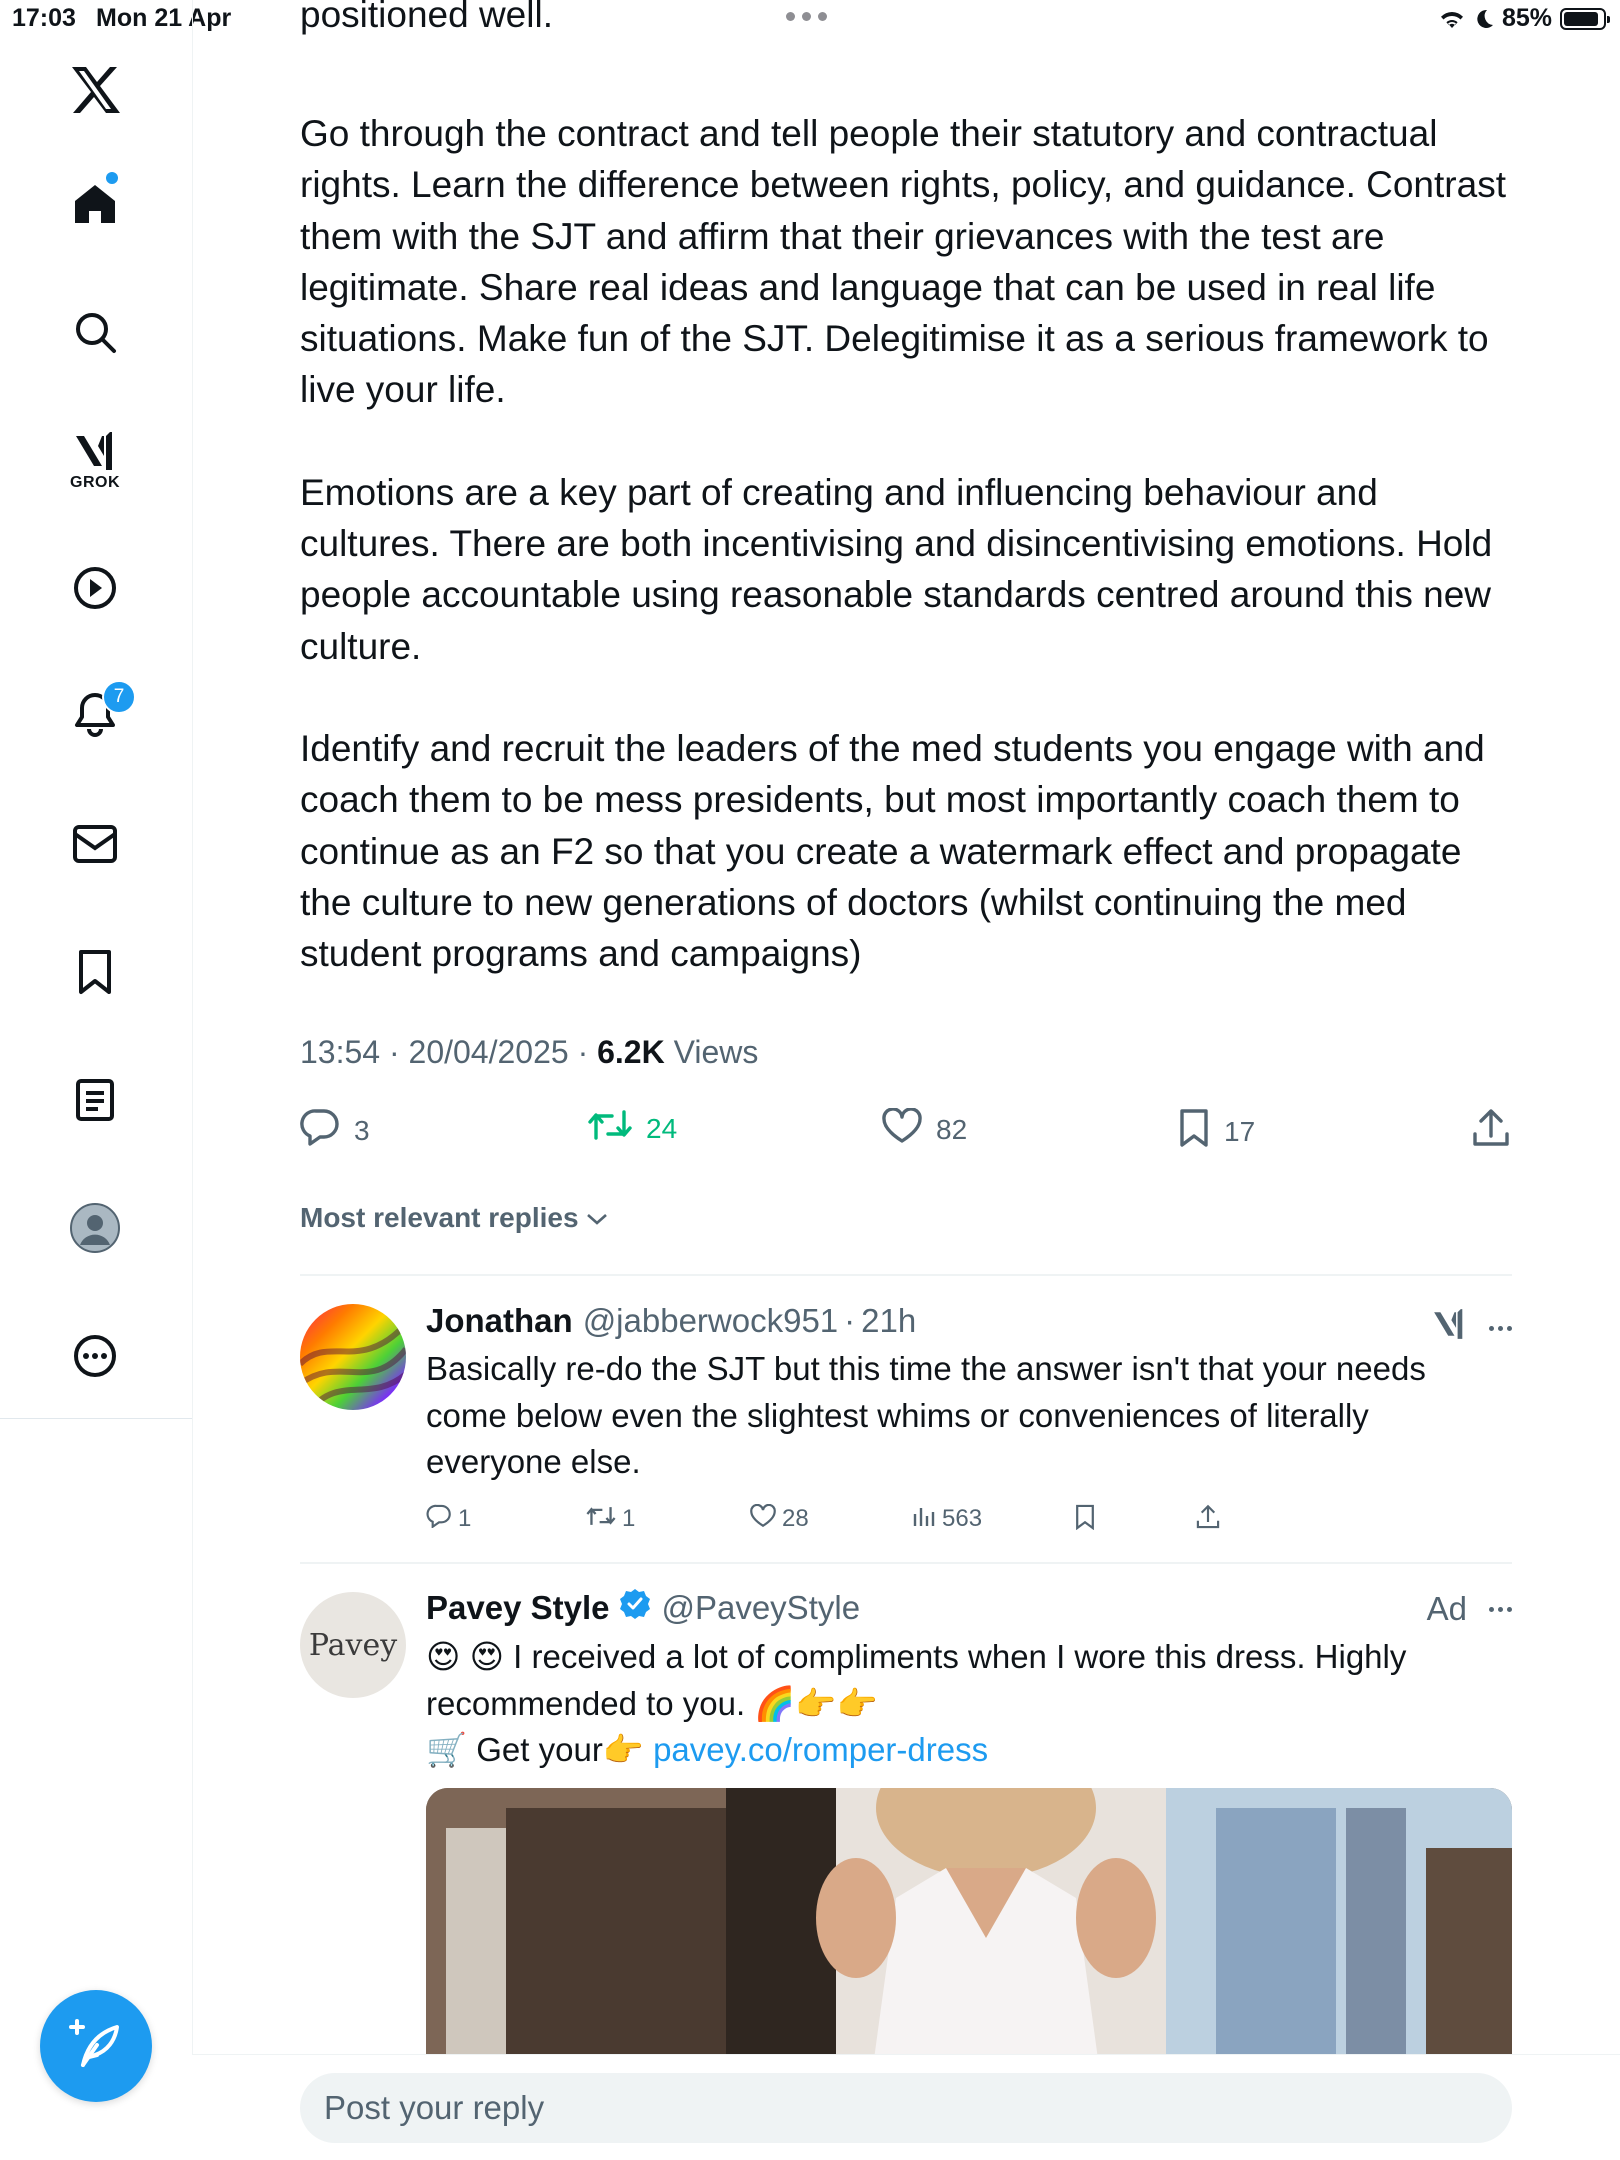  I want to click on post-actions: 3 24 82 17, so click(906, 1131).